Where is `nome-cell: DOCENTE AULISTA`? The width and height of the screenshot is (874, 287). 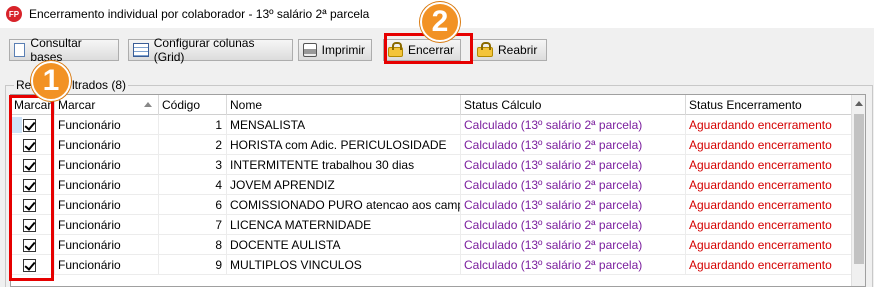 nome-cell: DOCENTE AULISTA is located at coordinates (344, 245).